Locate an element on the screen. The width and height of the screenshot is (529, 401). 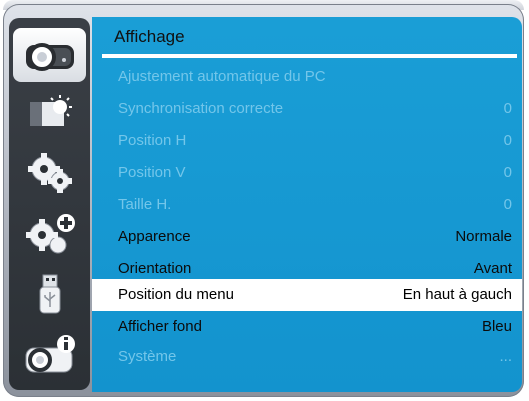
menu-item-auto-pc-adjust: Ajustement automatique du PC is located at coordinates (307, 77).